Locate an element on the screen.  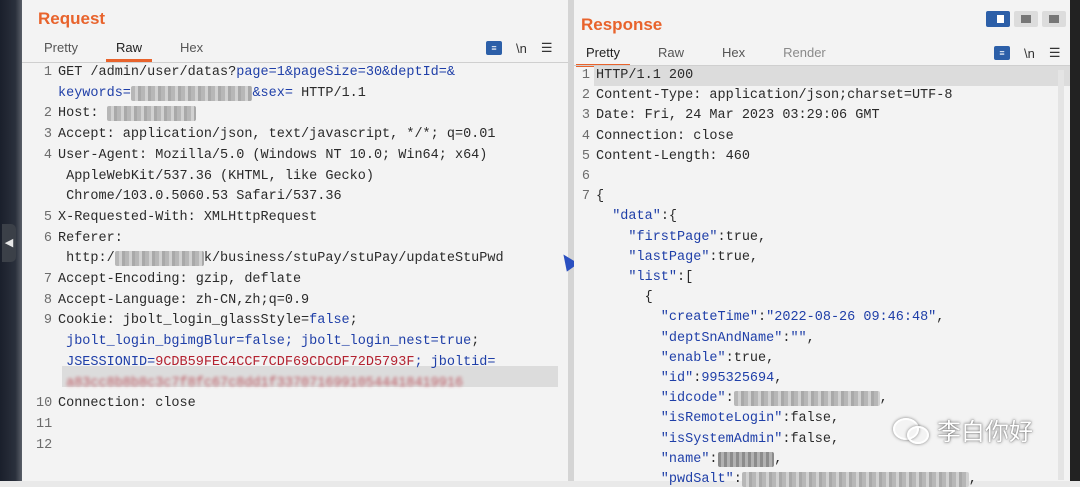
left-screen-edge: ◀ is located at coordinates (11, 240).